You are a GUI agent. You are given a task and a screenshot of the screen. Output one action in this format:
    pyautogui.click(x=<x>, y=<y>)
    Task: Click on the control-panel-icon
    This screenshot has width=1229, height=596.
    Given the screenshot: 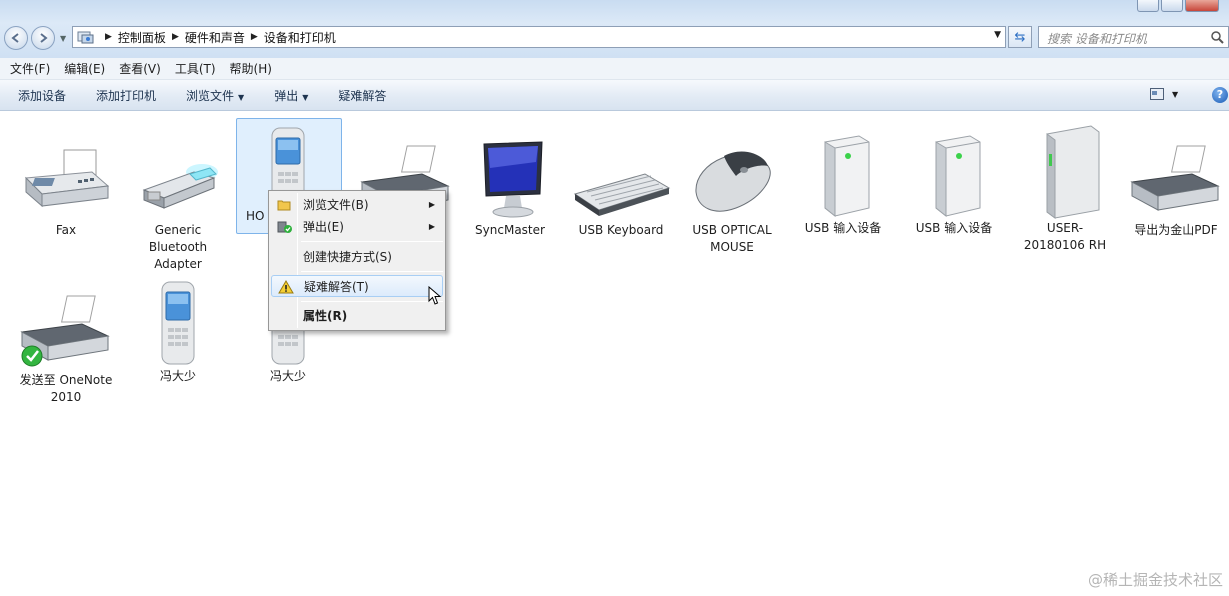 What is the action you would take?
    pyautogui.click(x=85, y=37)
    